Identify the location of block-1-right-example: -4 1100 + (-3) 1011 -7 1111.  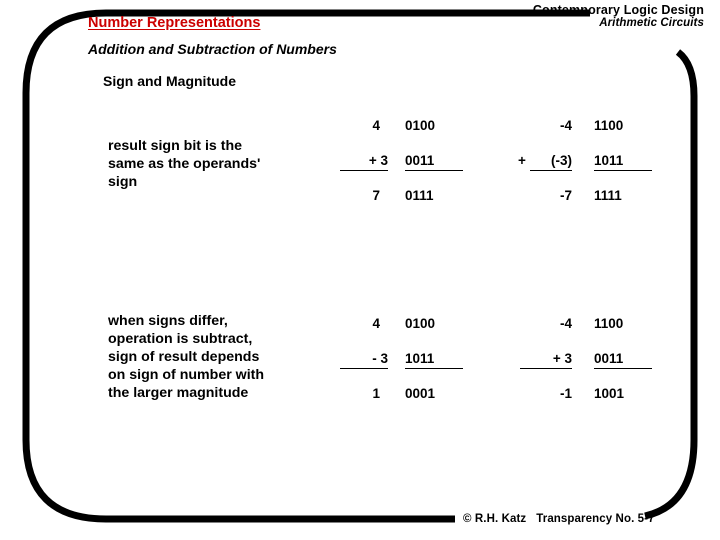
(604, 170).